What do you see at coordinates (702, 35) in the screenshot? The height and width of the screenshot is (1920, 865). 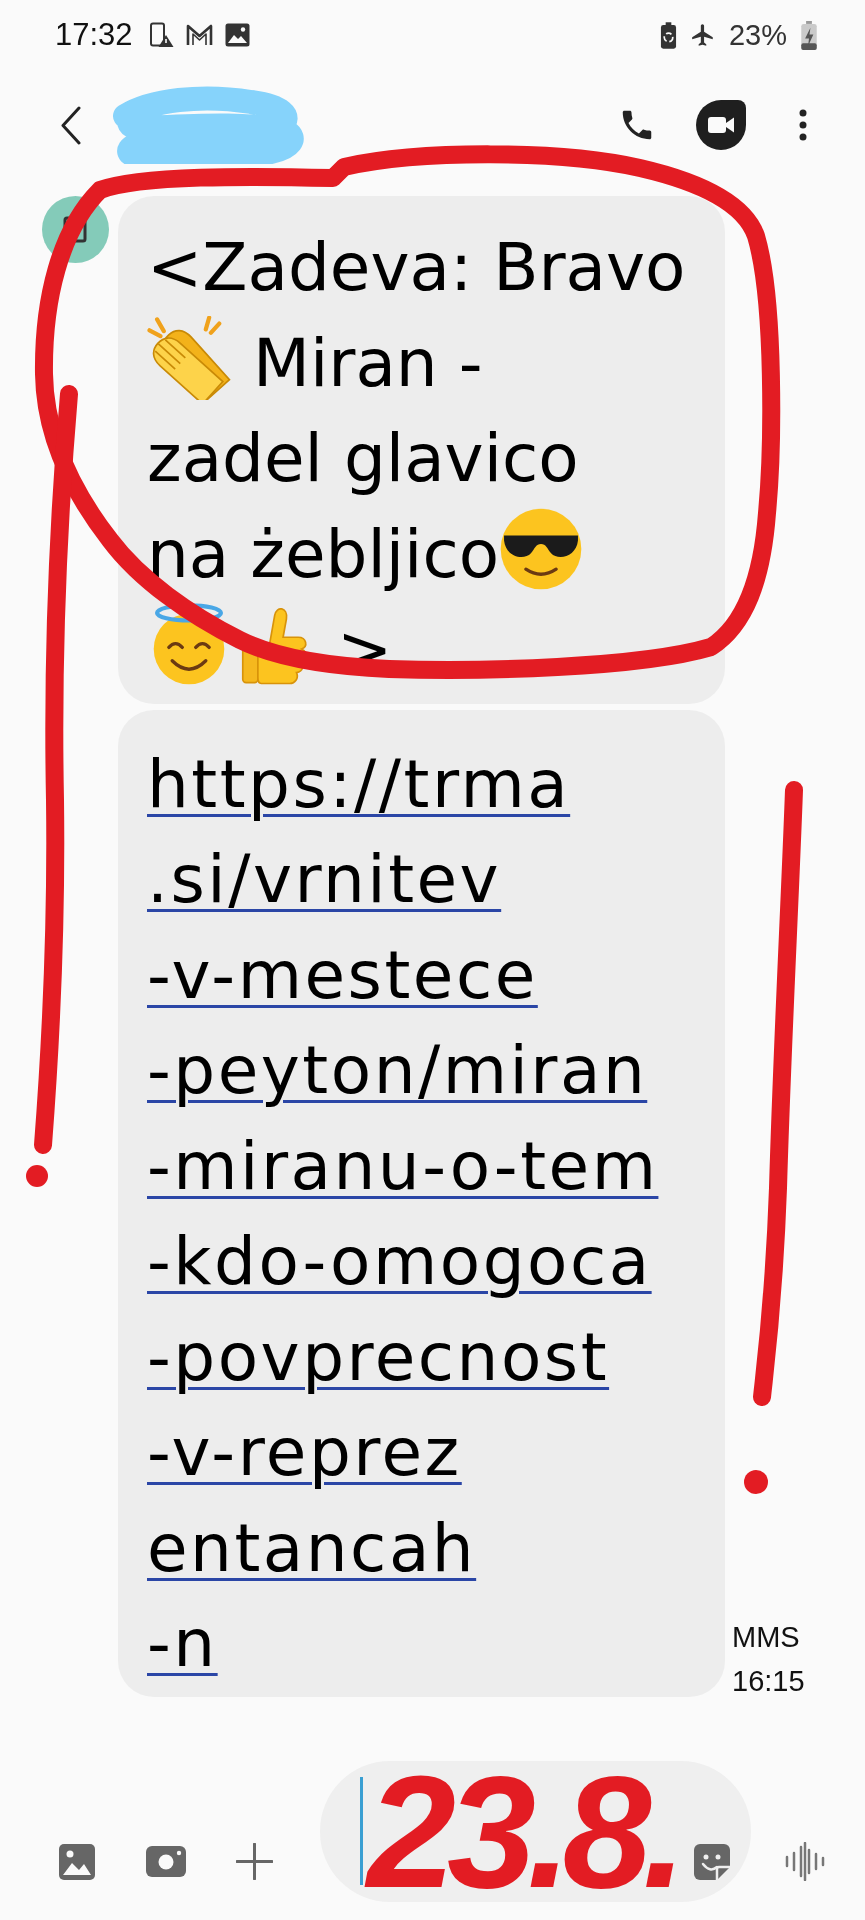 I see `airplane-icon` at bounding box center [702, 35].